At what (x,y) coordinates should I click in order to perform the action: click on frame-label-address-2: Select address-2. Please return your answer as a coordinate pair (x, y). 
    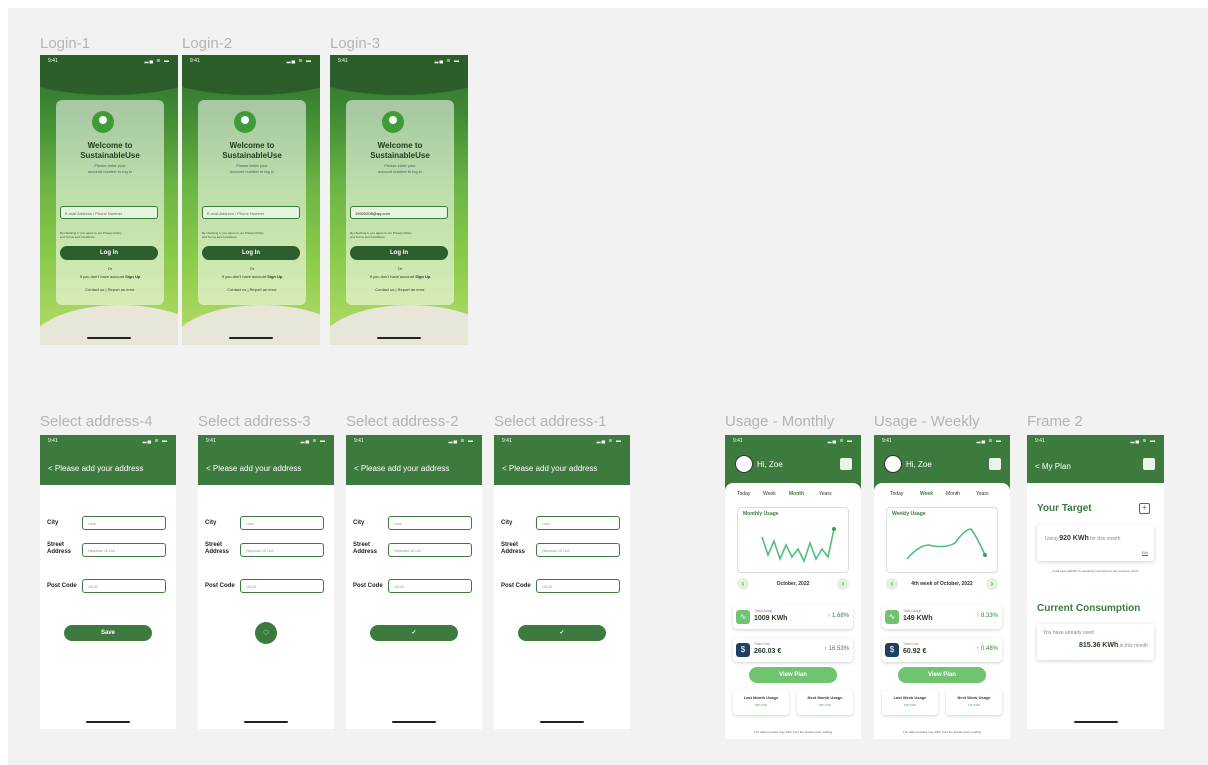
    Looking at the image, I should click on (402, 421).